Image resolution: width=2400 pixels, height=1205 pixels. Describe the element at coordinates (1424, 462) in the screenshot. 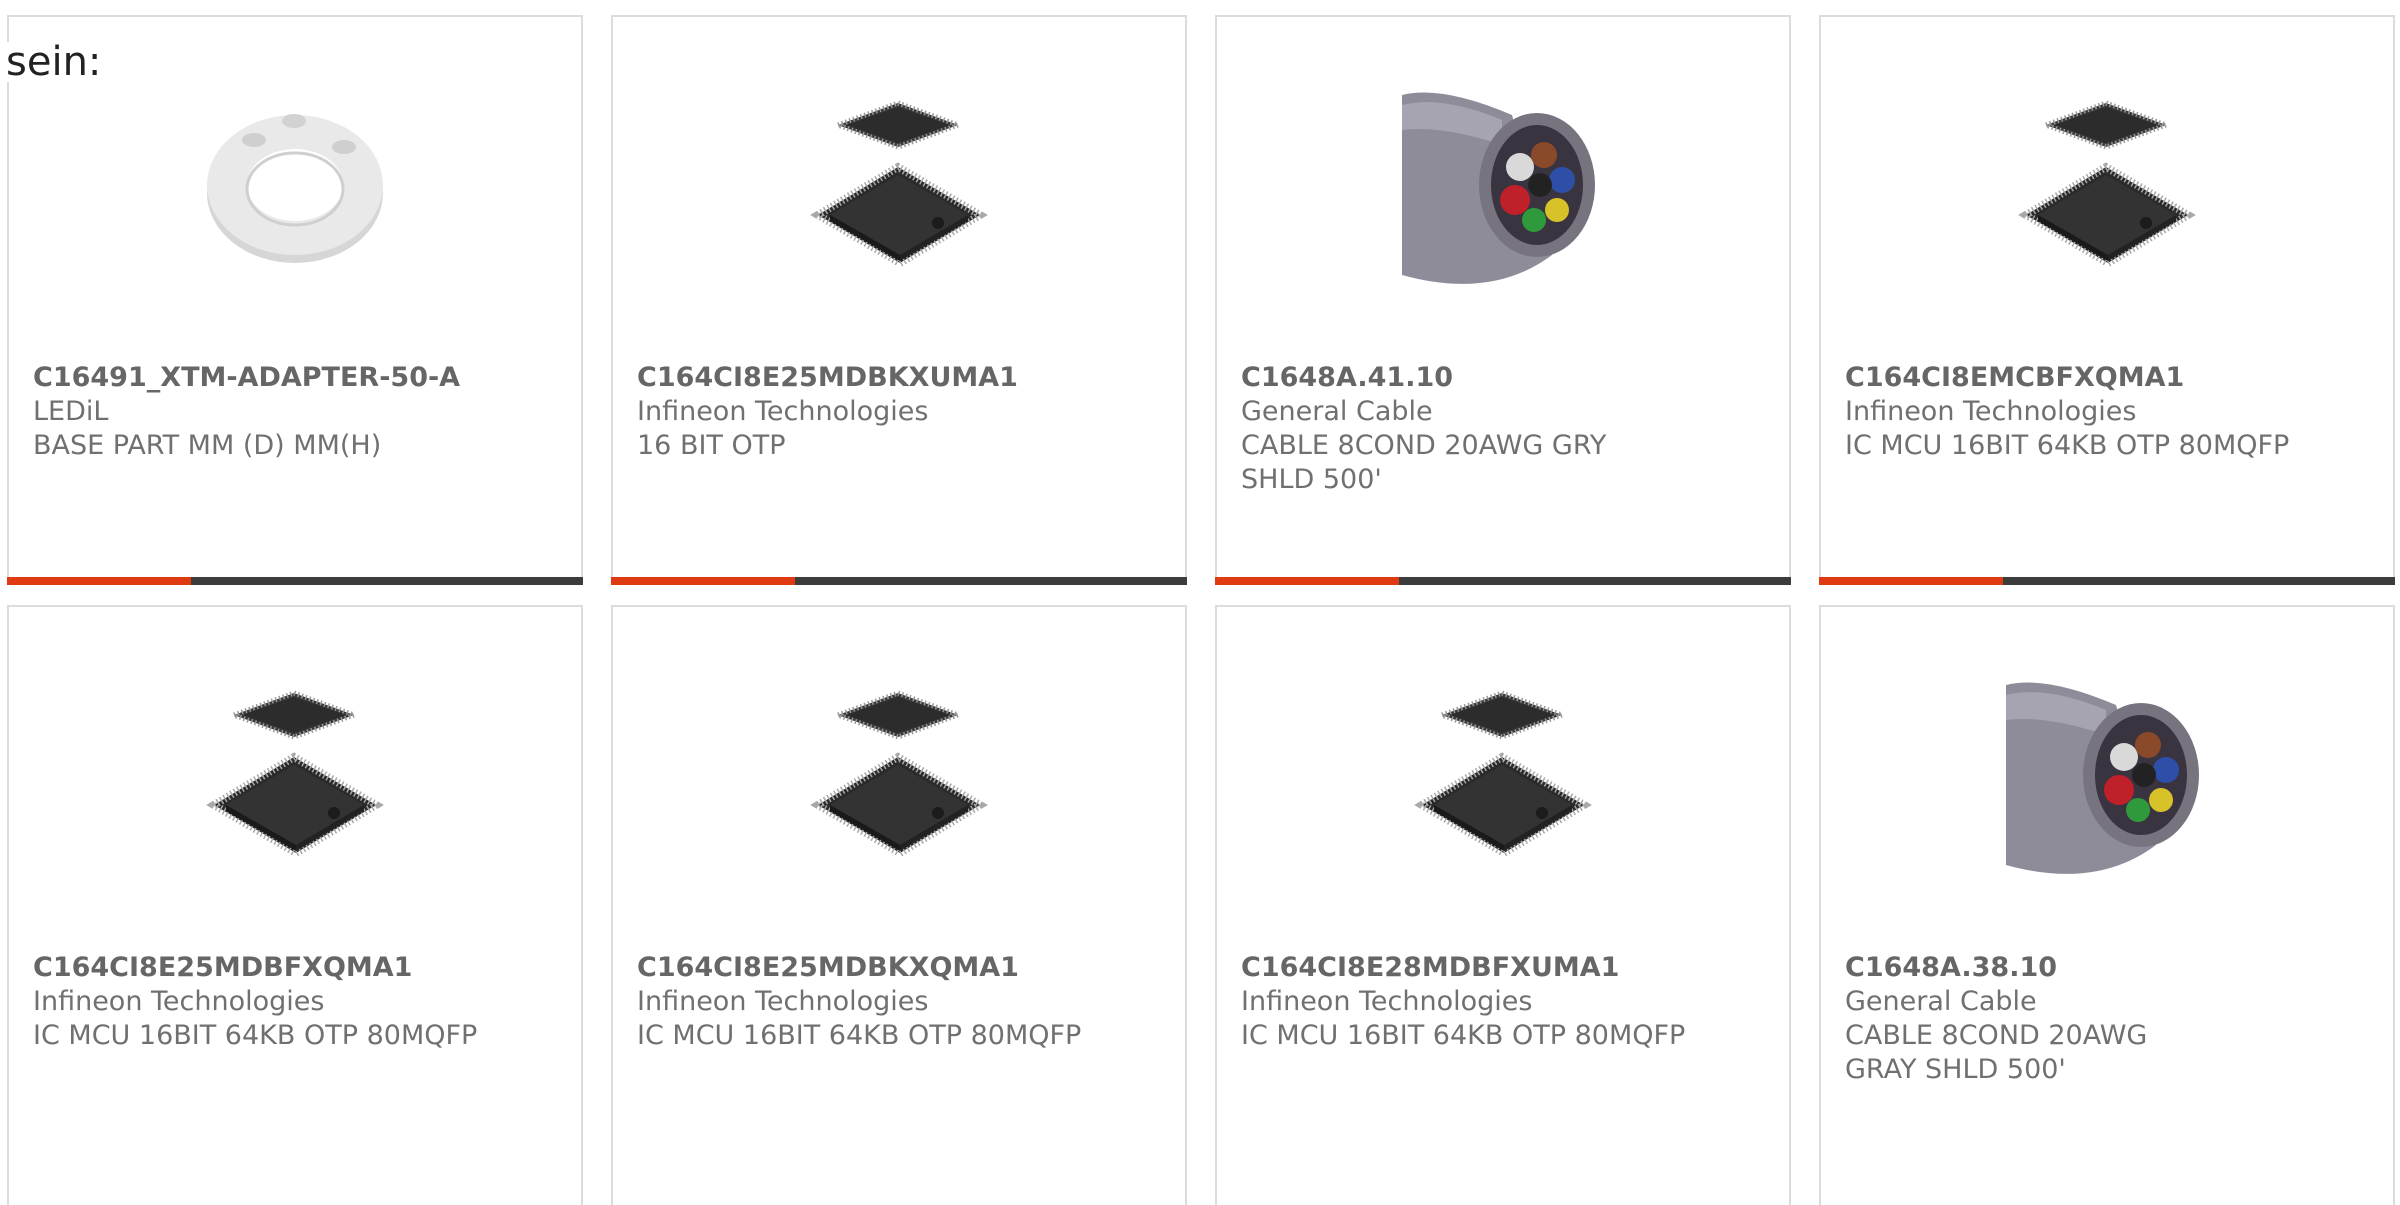

I see `description: CABLE 8COND 20AWG GRY SHLD 500'` at that location.